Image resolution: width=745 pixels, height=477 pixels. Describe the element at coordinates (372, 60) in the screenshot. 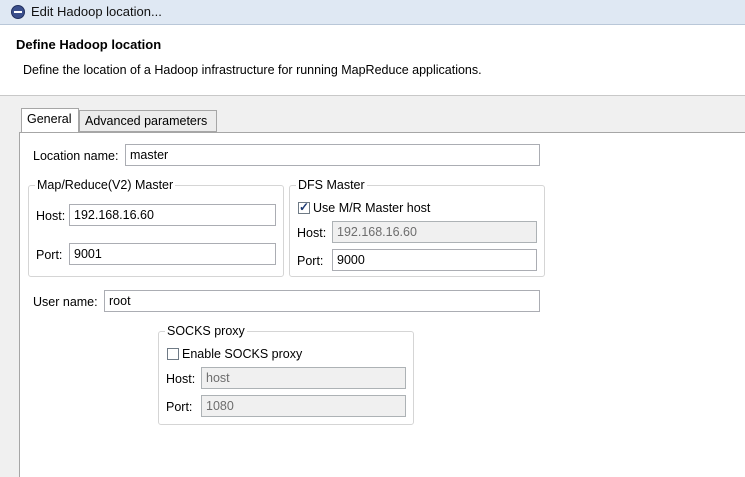

I see `header-banner` at that location.